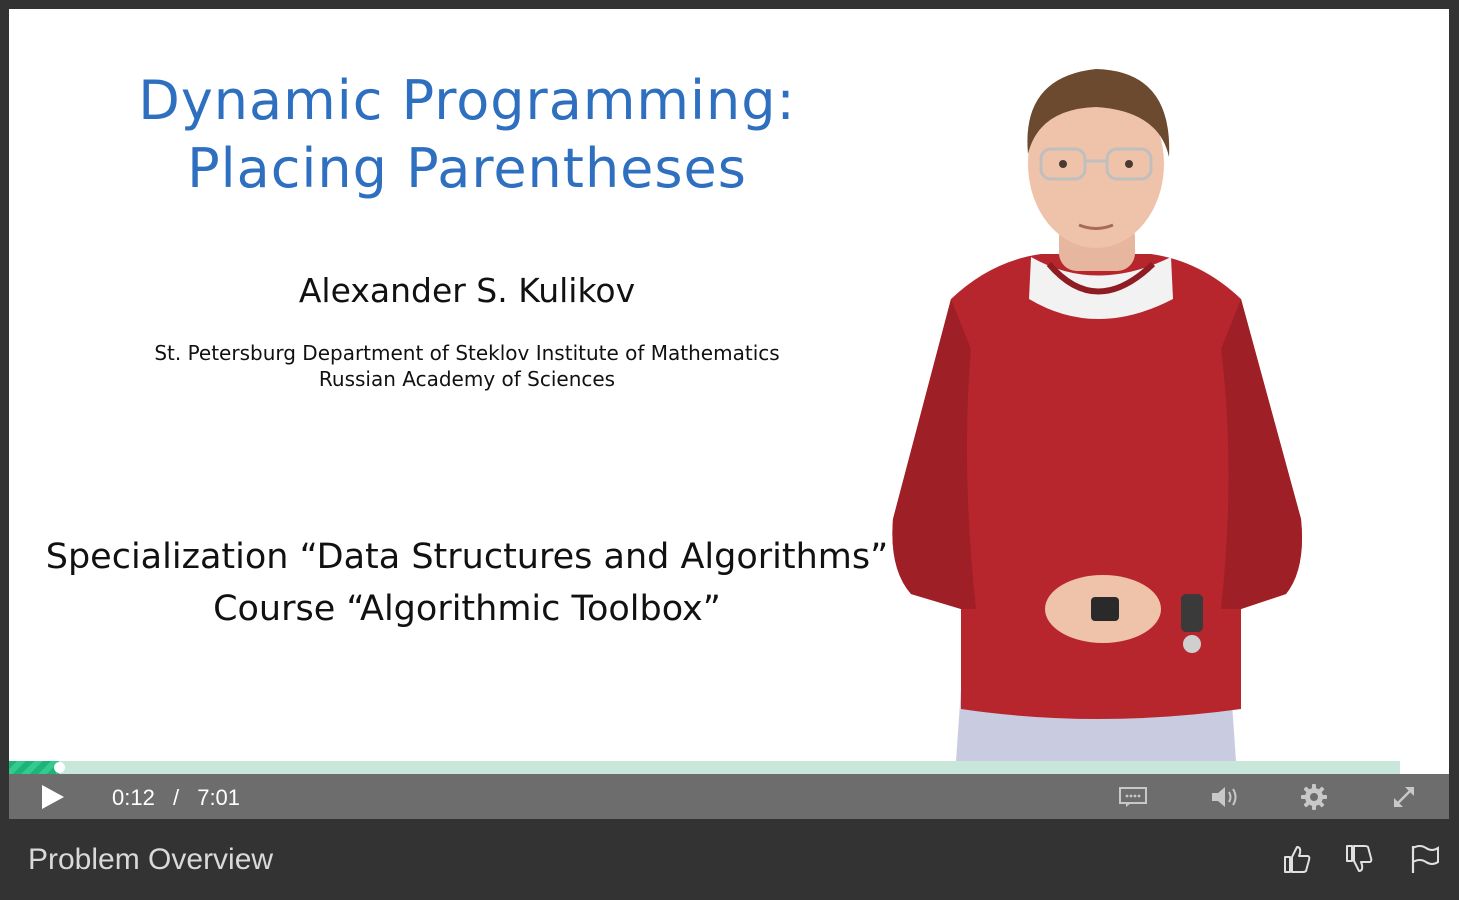 The width and height of the screenshot is (1459, 900). What do you see at coordinates (59, 767) in the screenshot?
I see `progress-scrubber` at bounding box center [59, 767].